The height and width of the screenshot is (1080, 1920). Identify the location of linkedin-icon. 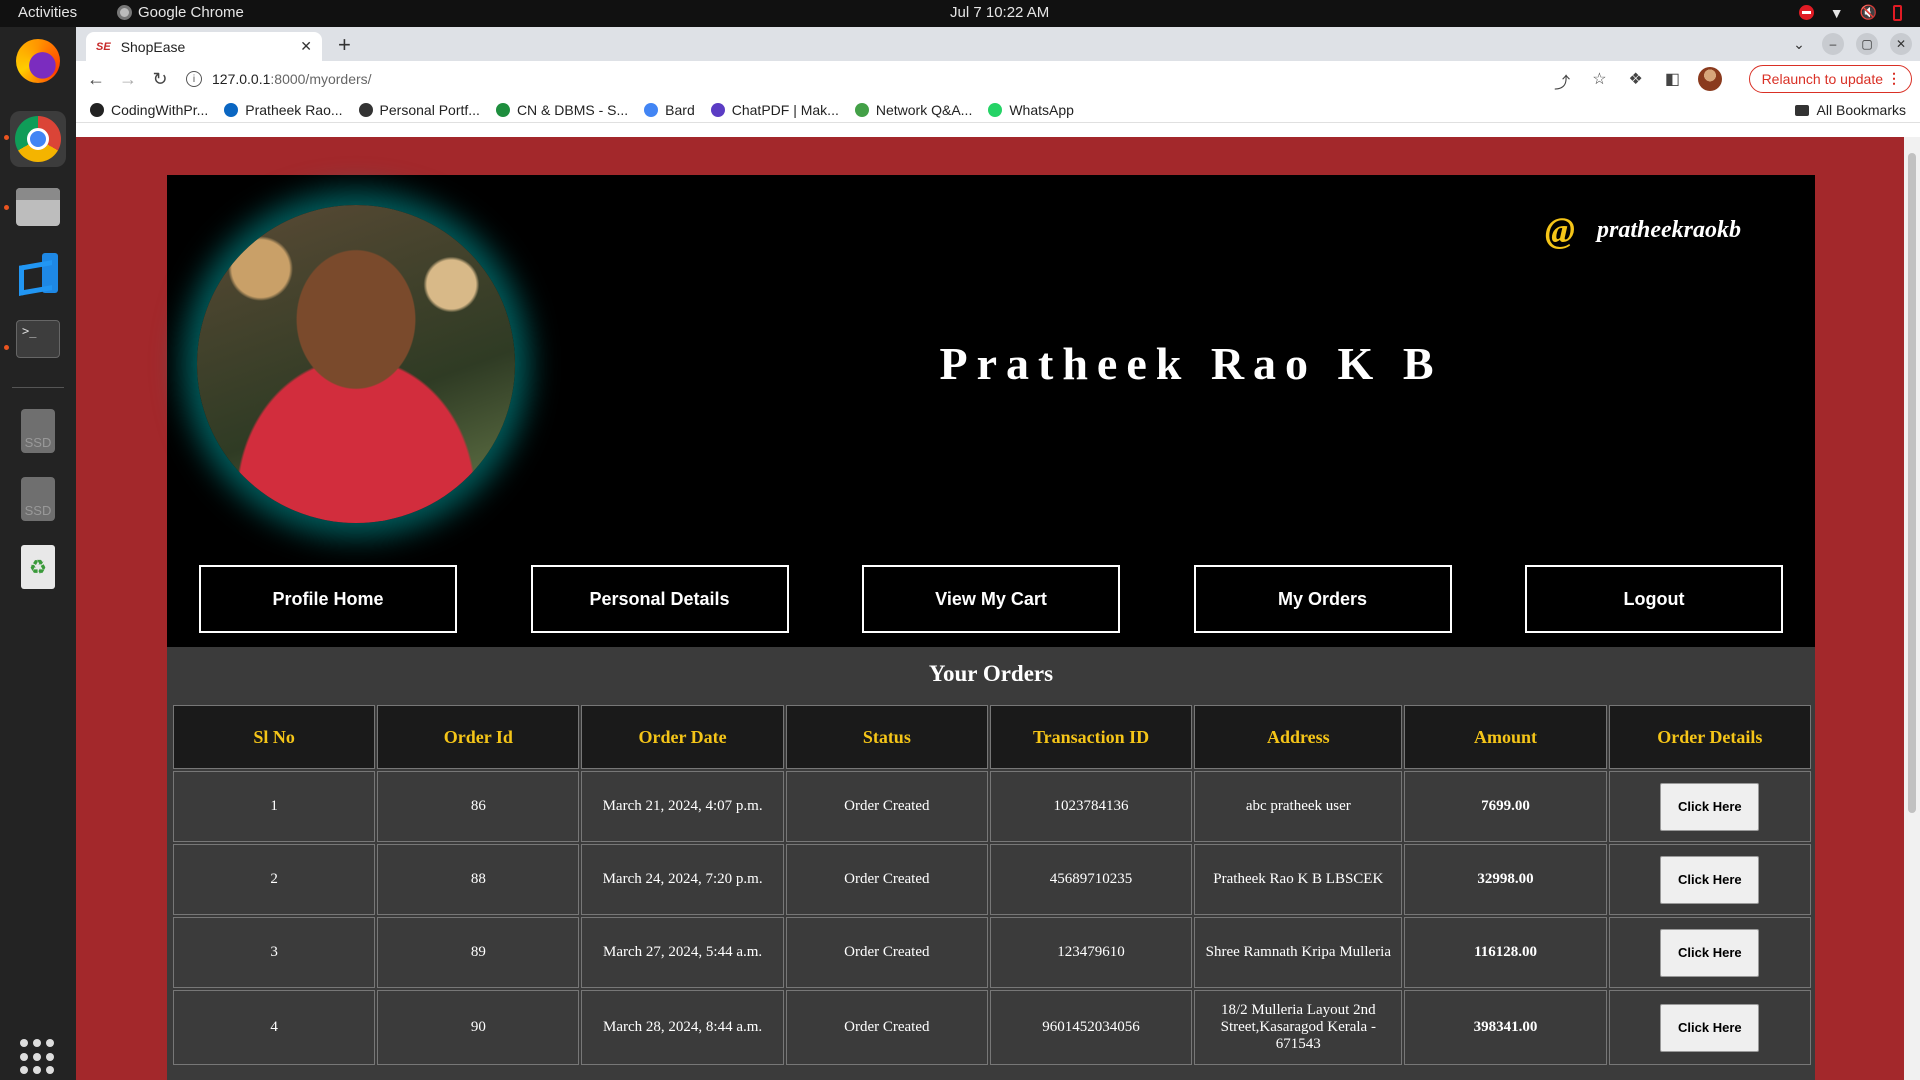
(231, 109).